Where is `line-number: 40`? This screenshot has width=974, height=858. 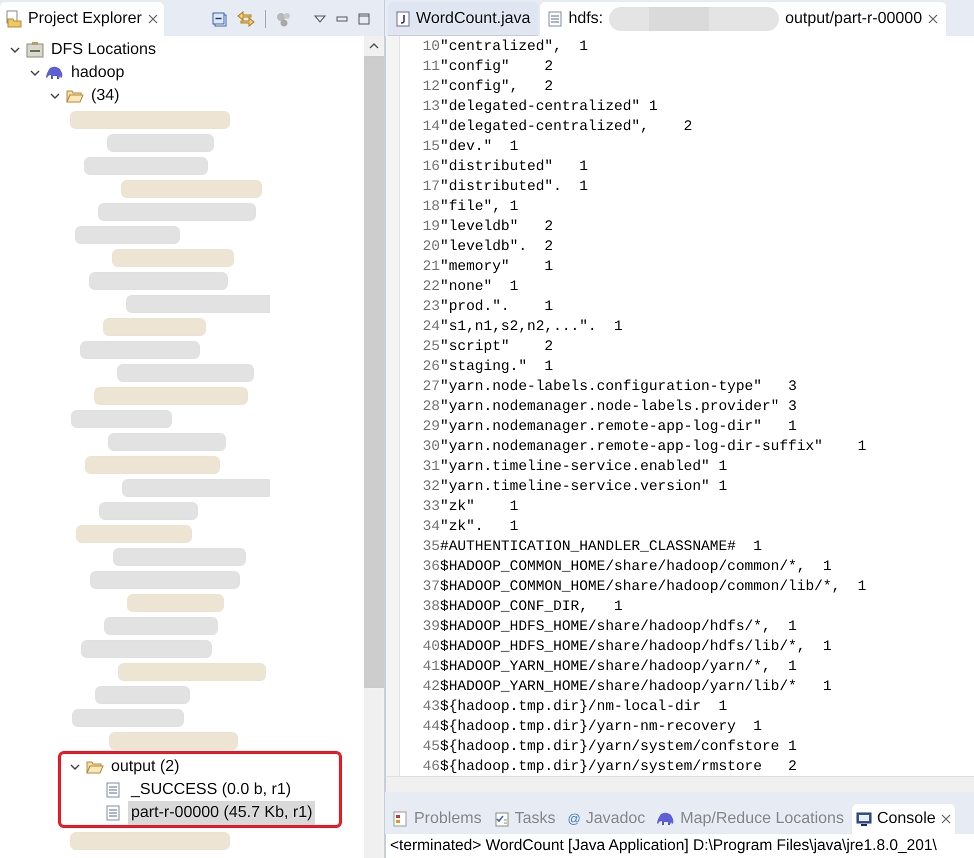
line-number: 40 is located at coordinates (431, 648).